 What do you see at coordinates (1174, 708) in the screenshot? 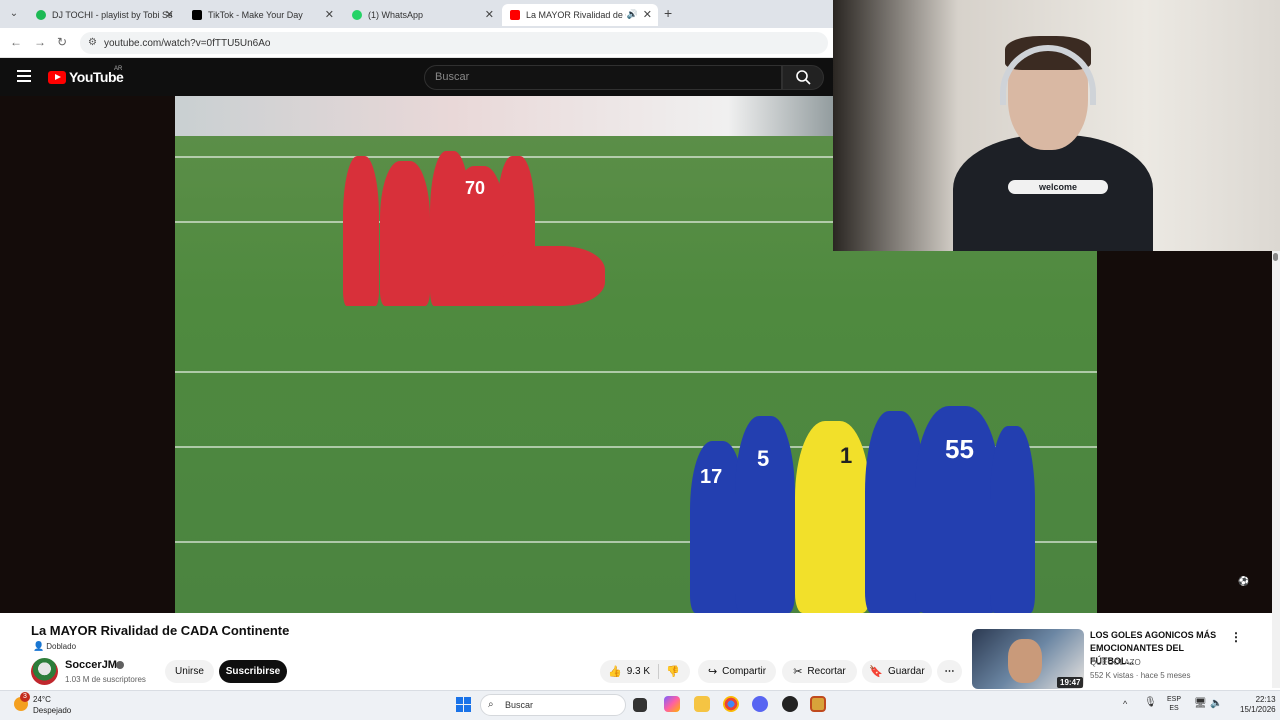
I see `keyboard-layout: ES` at bounding box center [1174, 708].